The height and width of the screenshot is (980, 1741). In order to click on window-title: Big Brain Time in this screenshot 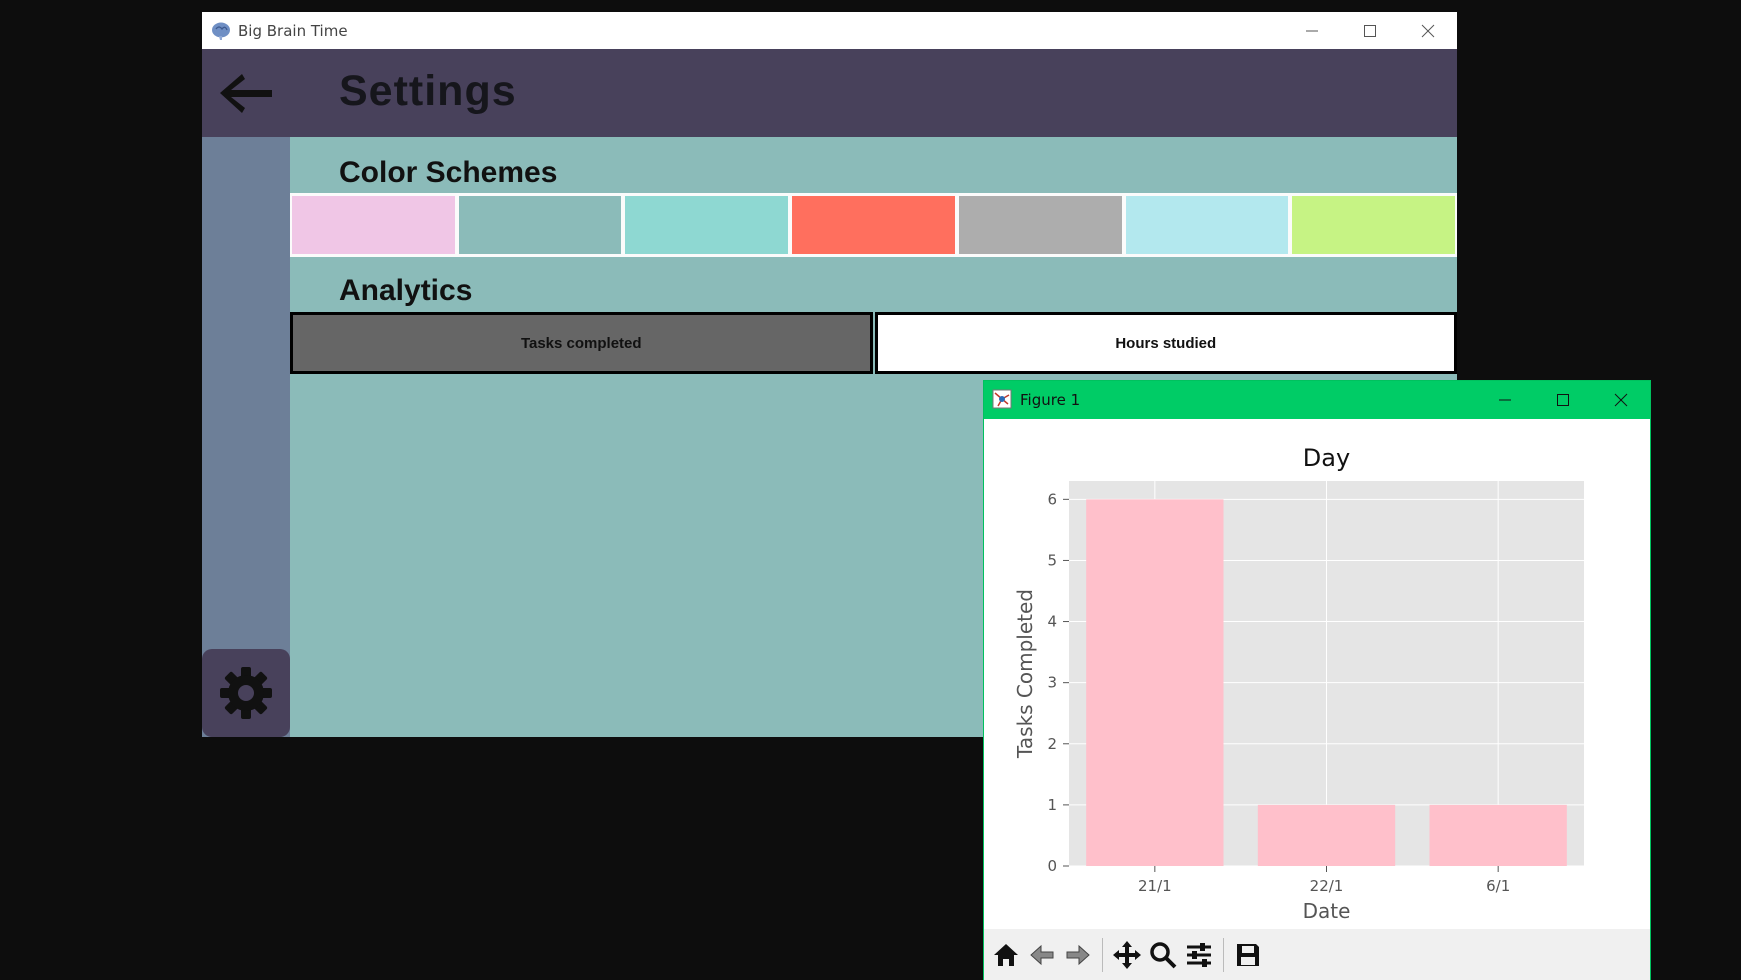, I will do `click(293, 30)`.